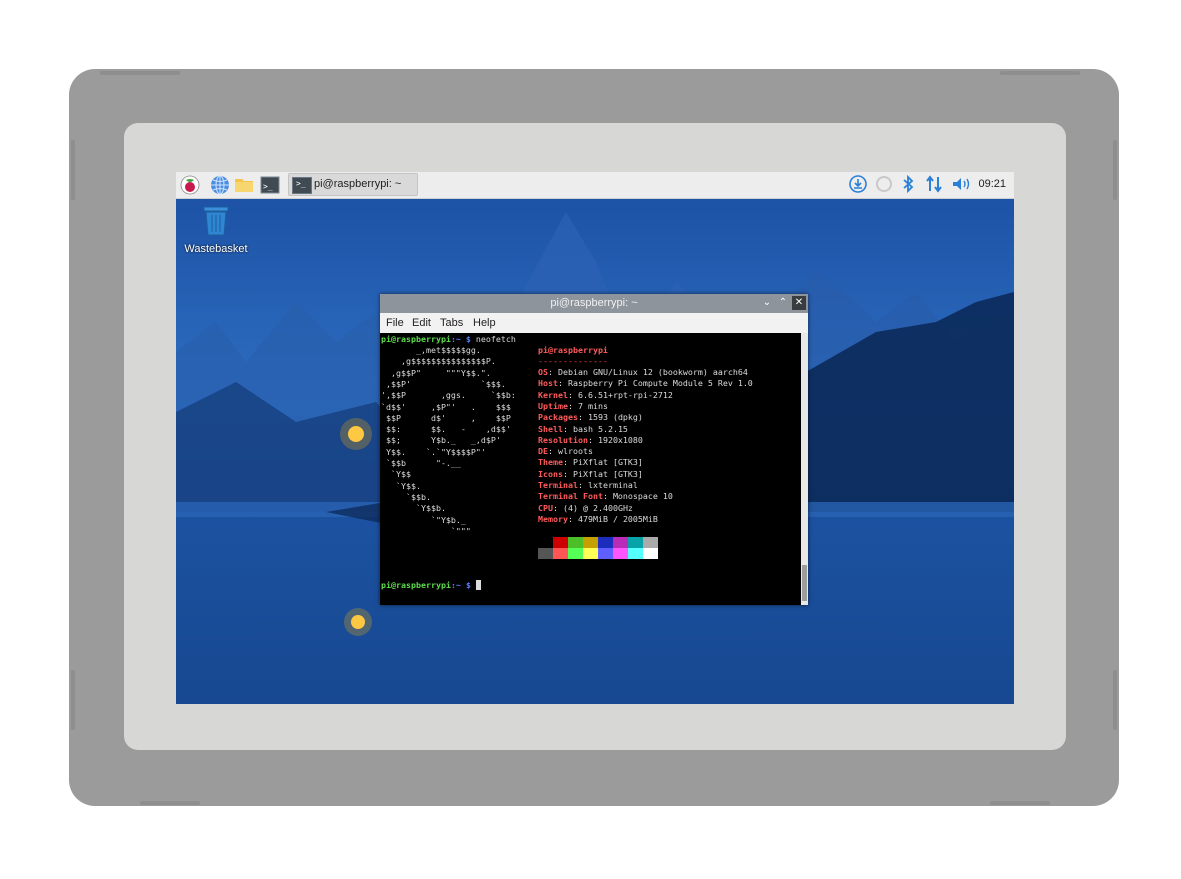 Image resolution: width=1181 pixels, height=879 pixels. I want to click on desktop-icon-label: Wastebasket, so click(216, 249).